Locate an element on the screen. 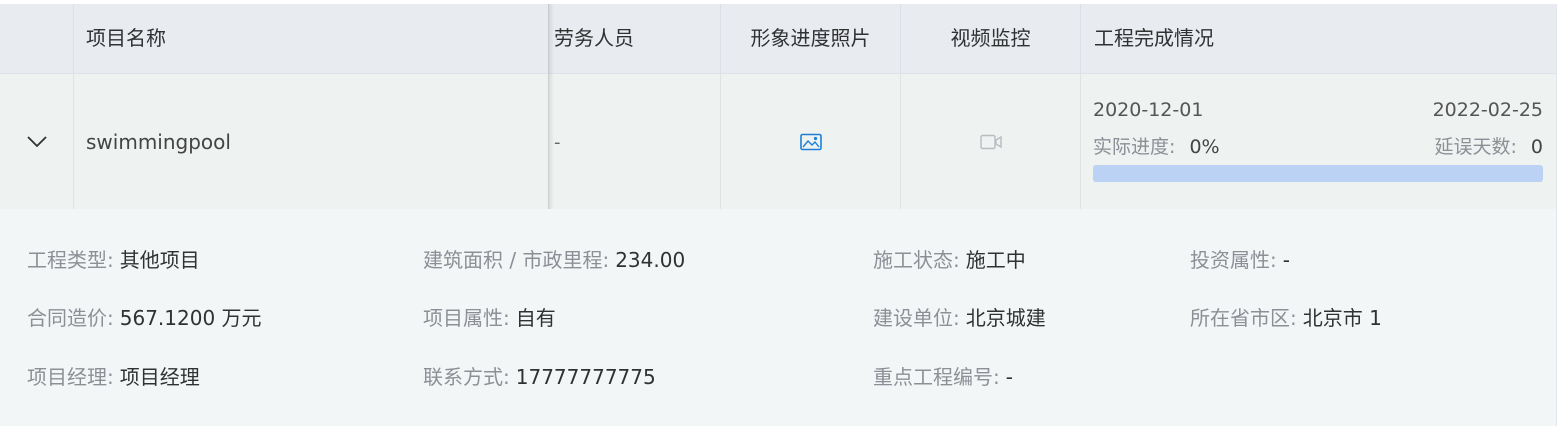 This screenshot has height=426, width=1560. contact-label: 联系方式: is located at coordinates (466, 377).